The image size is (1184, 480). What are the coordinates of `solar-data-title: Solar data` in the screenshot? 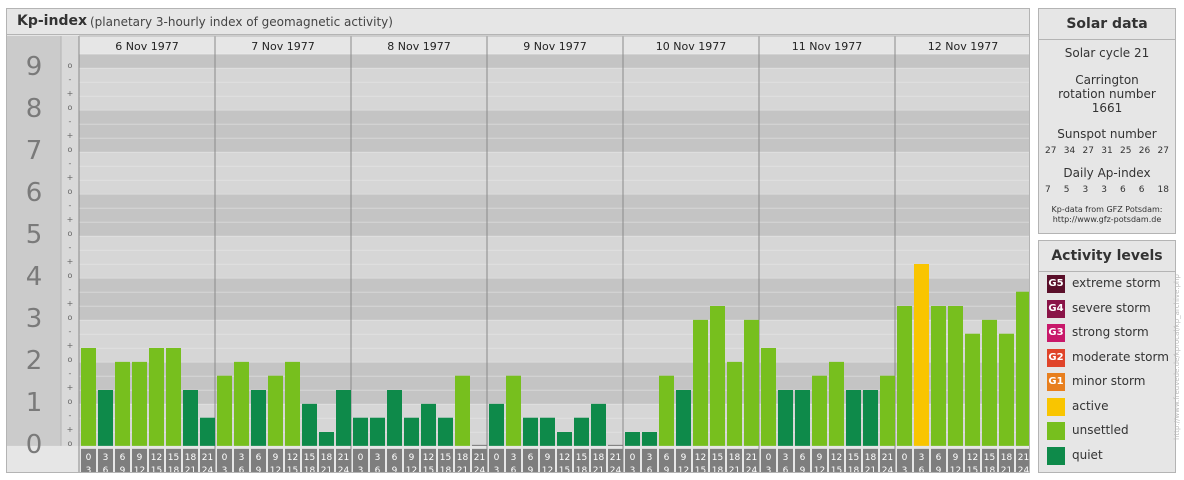 It's located at (1107, 24).